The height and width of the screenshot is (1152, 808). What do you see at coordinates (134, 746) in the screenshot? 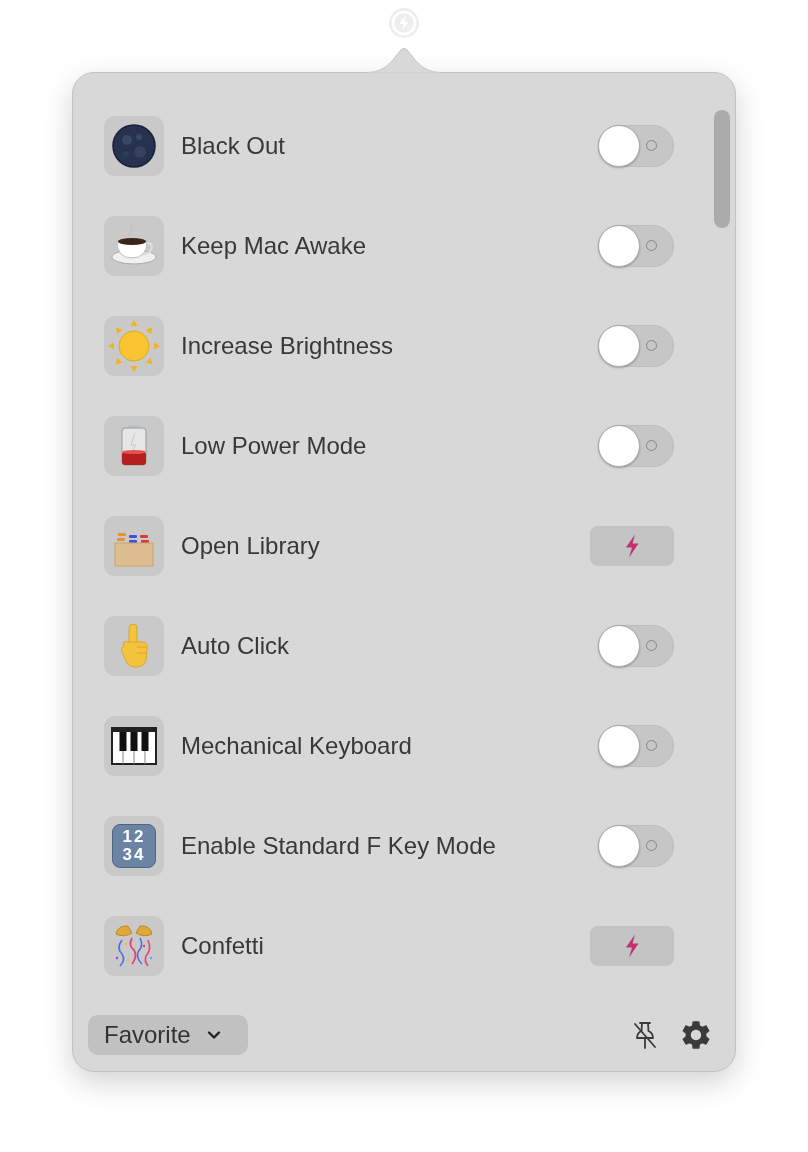
I see `piano-keys-icon` at bounding box center [134, 746].